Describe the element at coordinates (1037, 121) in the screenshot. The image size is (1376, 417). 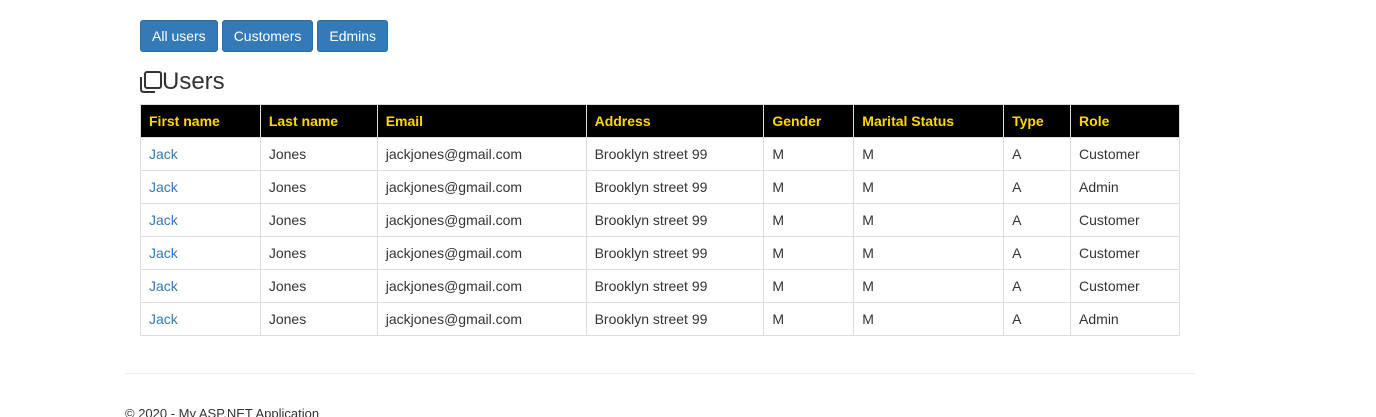
I see `column-header-type: Type` at that location.